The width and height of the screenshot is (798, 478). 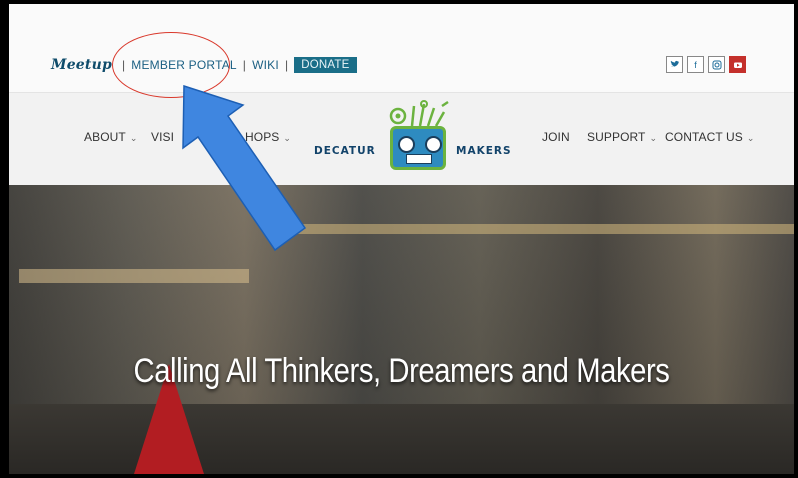 What do you see at coordinates (345, 151) in the screenshot?
I see `logo-text-left: DECATUR` at bounding box center [345, 151].